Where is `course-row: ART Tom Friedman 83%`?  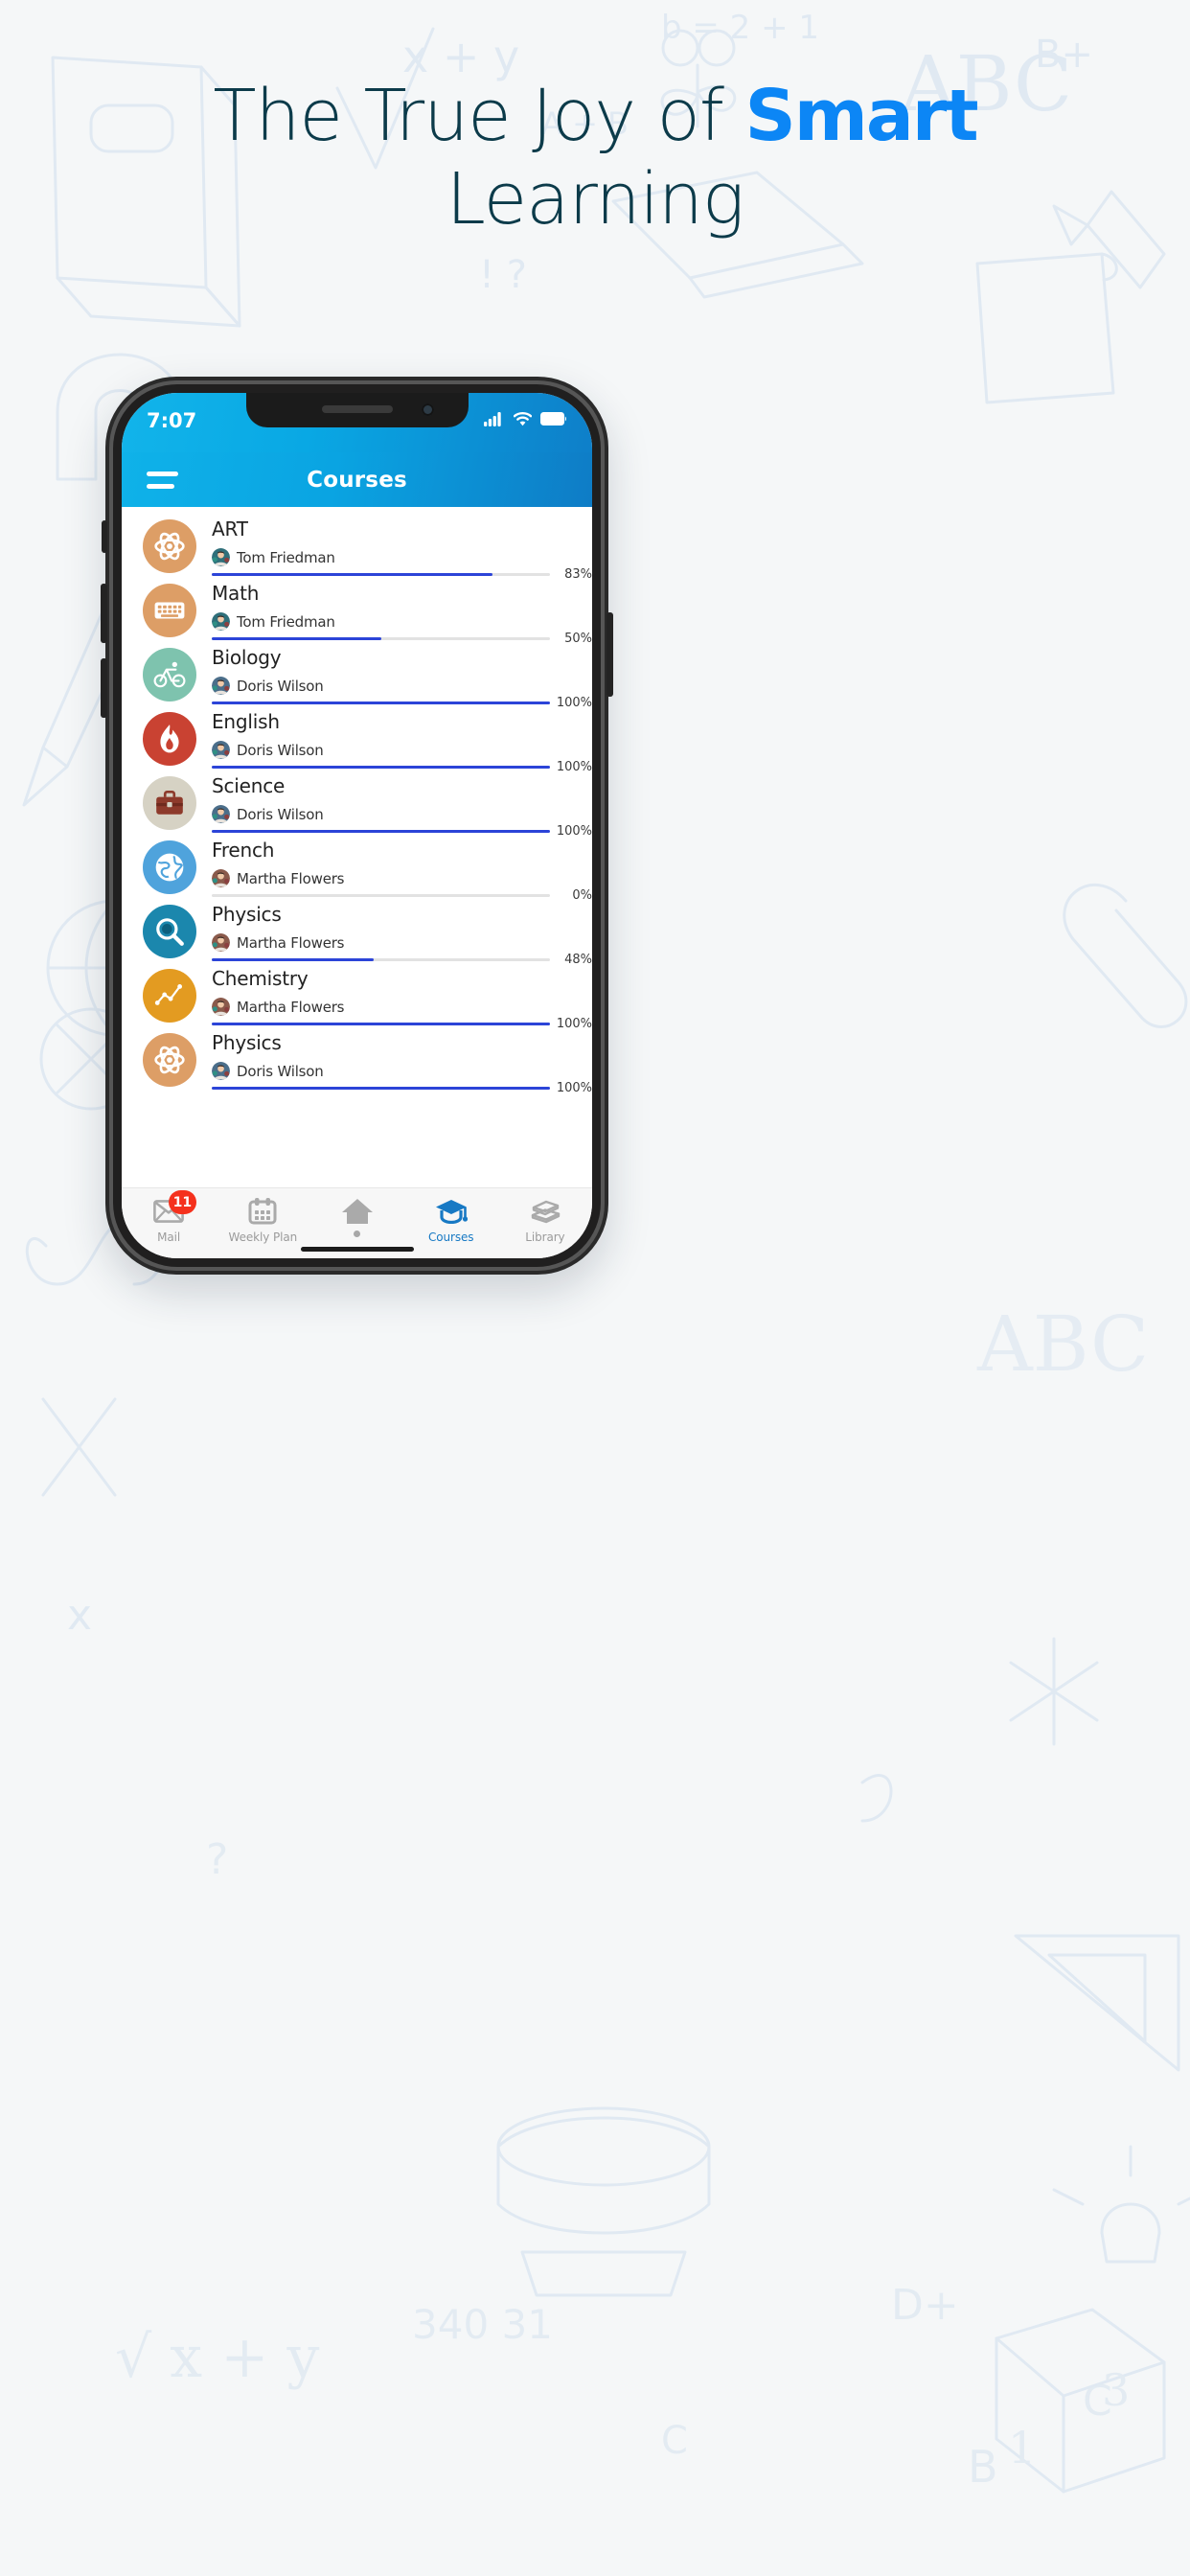 course-row: ART Tom Friedman 83% is located at coordinates (357, 544).